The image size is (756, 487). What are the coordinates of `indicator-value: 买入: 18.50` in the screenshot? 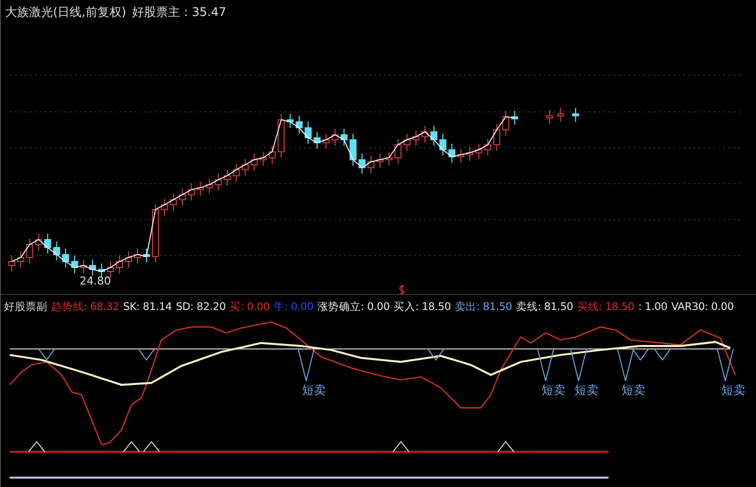 It's located at (422, 307).